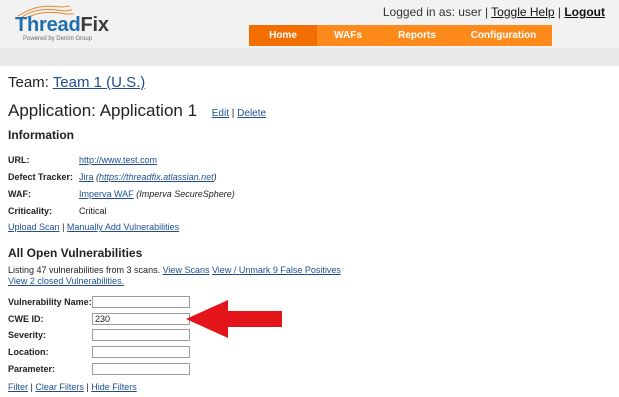 The width and height of the screenshot is (619, 397). I want to click on criticality-label: Criticality:, so click(30, 211).